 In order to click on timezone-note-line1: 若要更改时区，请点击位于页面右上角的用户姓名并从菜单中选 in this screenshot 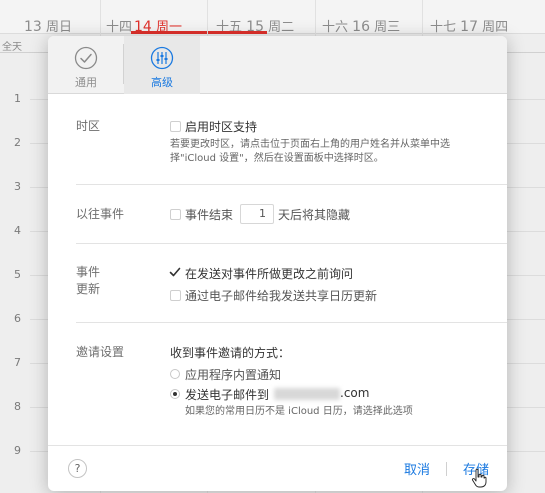, I will do `click(310, 144)`.